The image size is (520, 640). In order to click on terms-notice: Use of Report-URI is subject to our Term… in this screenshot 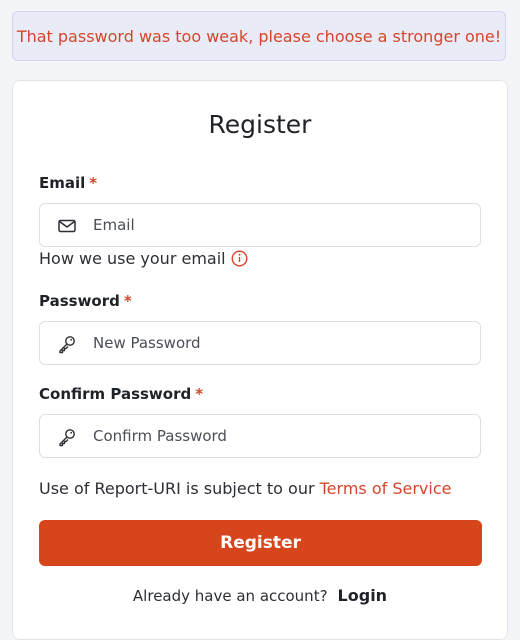, I will do `click(245, 488)`.